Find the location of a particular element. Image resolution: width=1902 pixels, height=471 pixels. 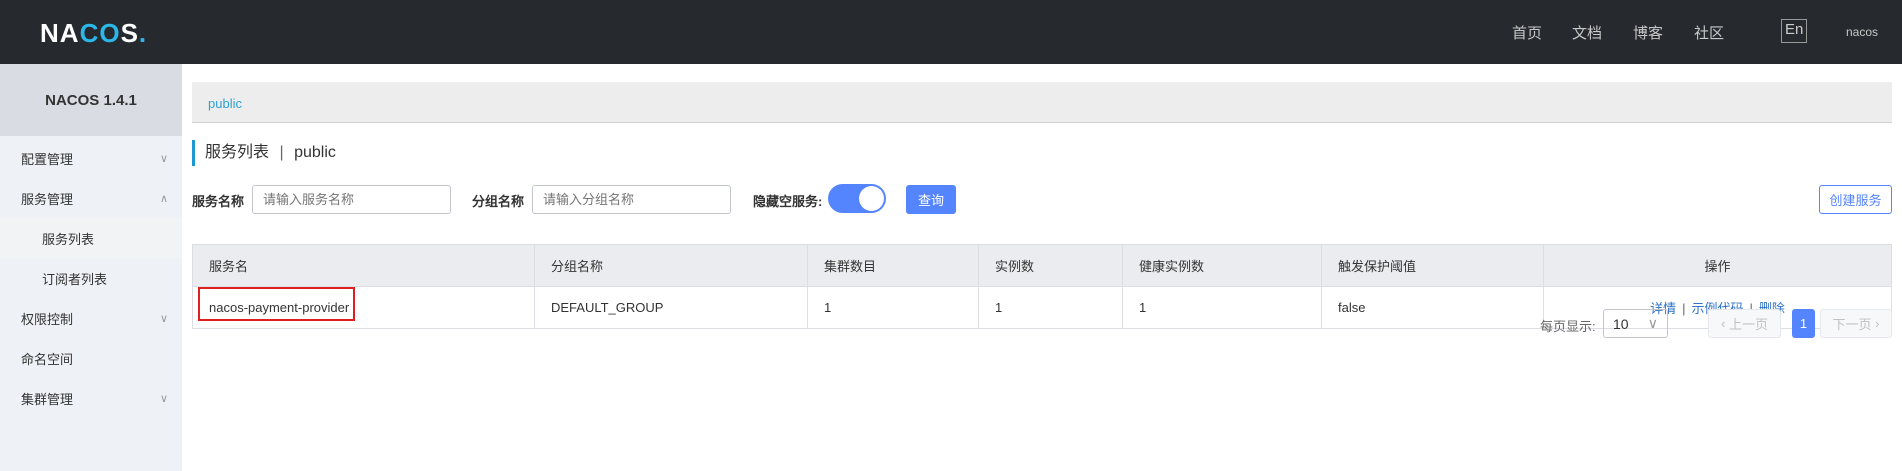

sidebar-item-service-list: 服务列表 is located at coordinates (91, 238).